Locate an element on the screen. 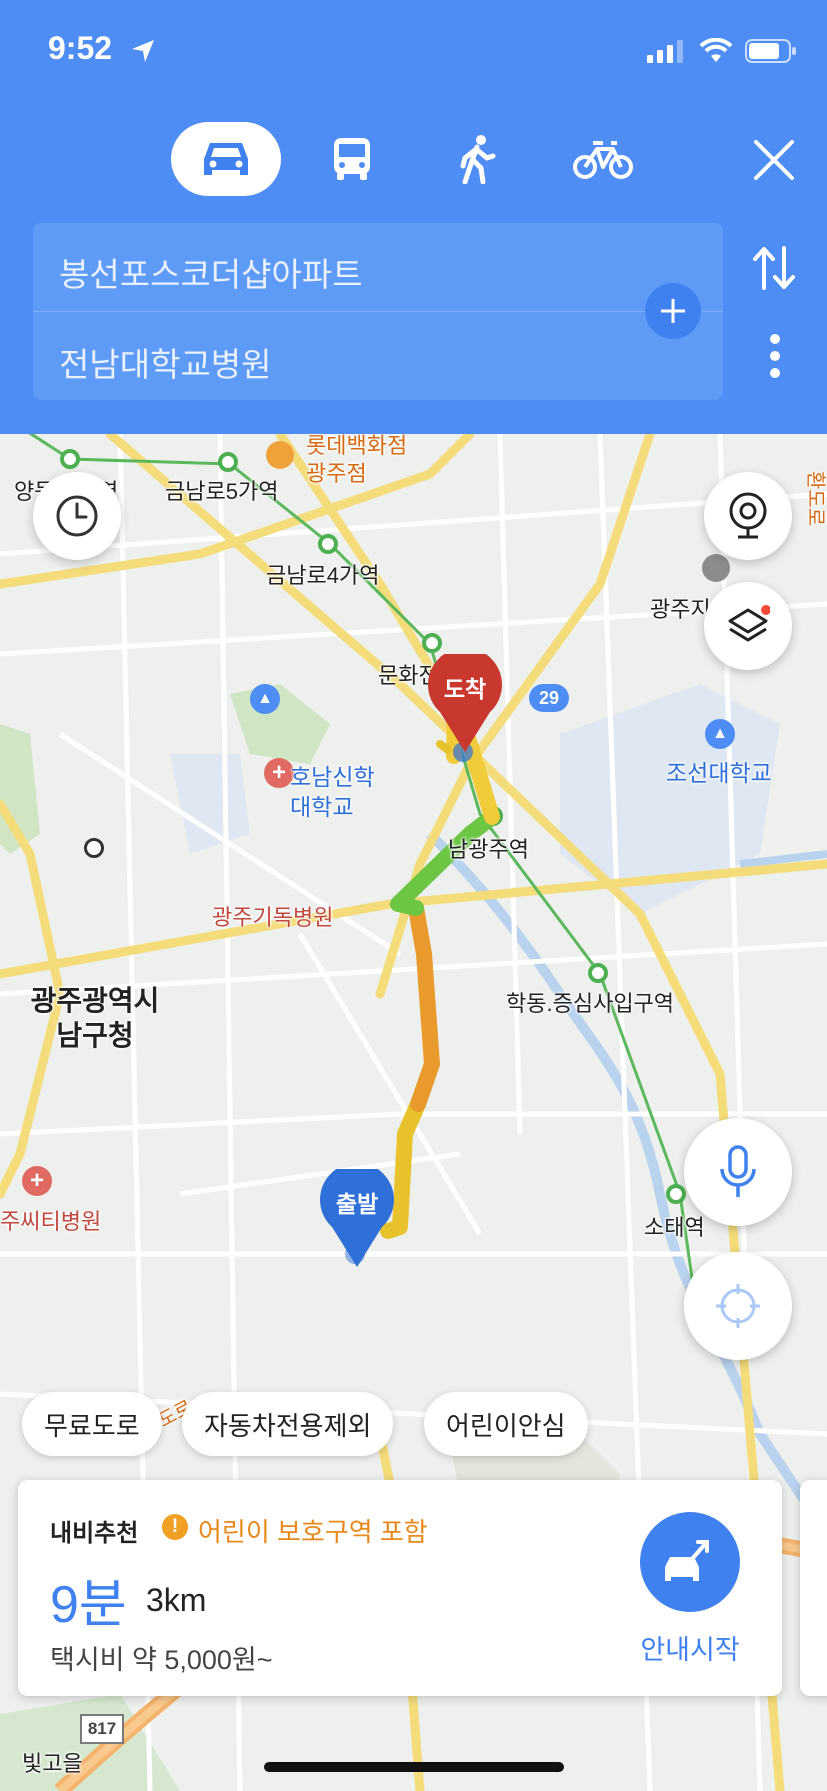 This screenshot has width=827, height=1791. label-lotte-2: 광주점 is located at coordinates (336, 473).